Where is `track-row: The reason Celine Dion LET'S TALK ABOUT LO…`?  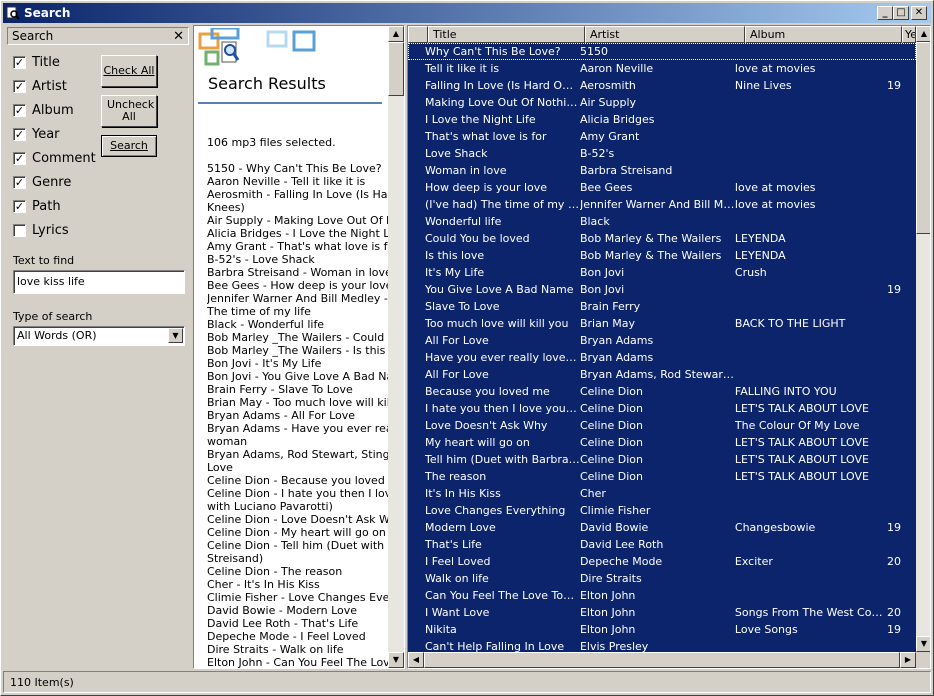
track-row: The reason Celine Dion LET'S TALK ABOUT LO… is located at coordinates (662, 476).